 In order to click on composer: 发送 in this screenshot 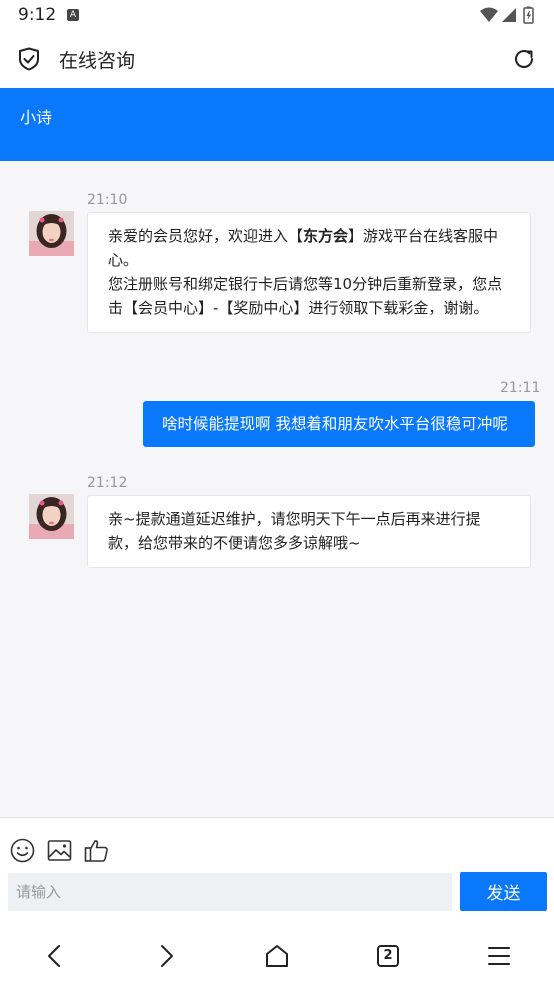, I will do `click(277, 872)`.